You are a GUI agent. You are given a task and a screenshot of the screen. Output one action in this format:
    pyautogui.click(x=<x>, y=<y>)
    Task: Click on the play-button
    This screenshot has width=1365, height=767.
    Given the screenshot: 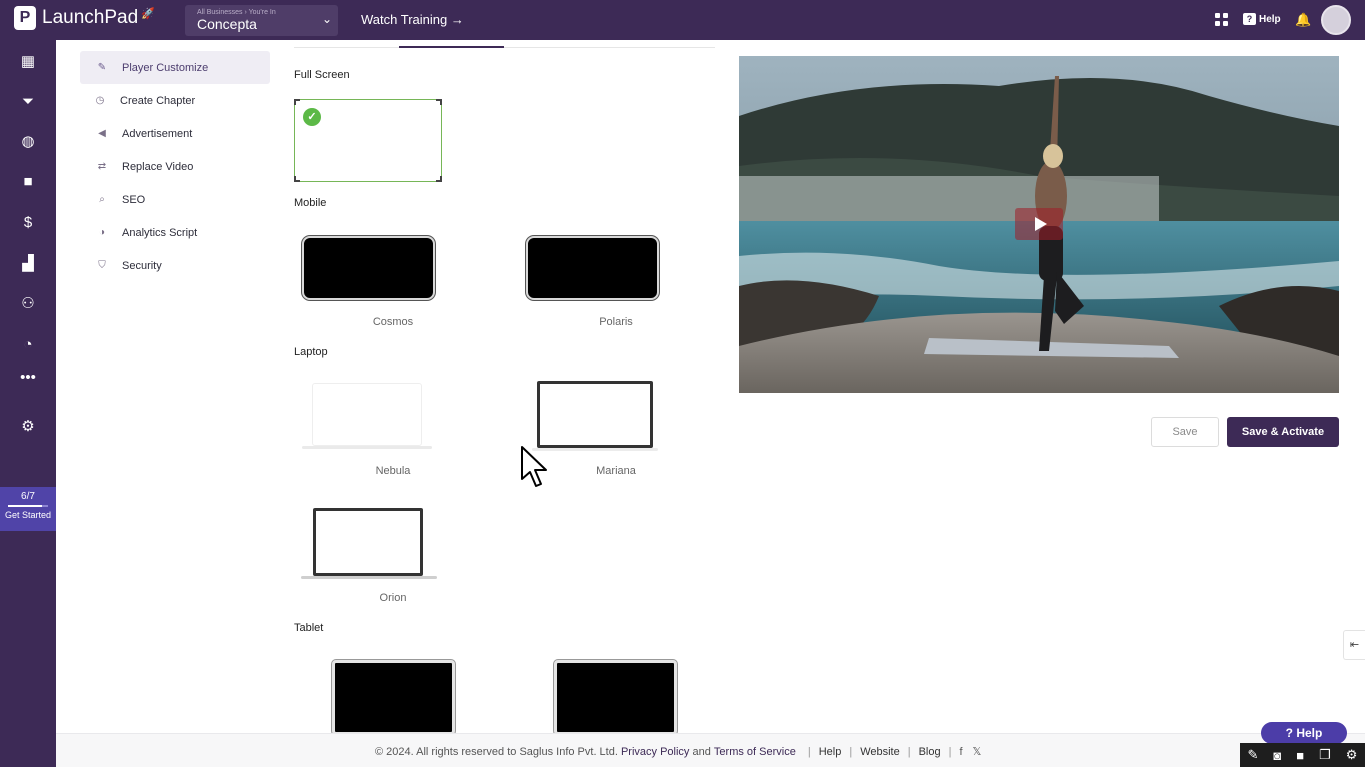 What is the action you would take?
    pyautogui.click(x=1039, y=224)
    